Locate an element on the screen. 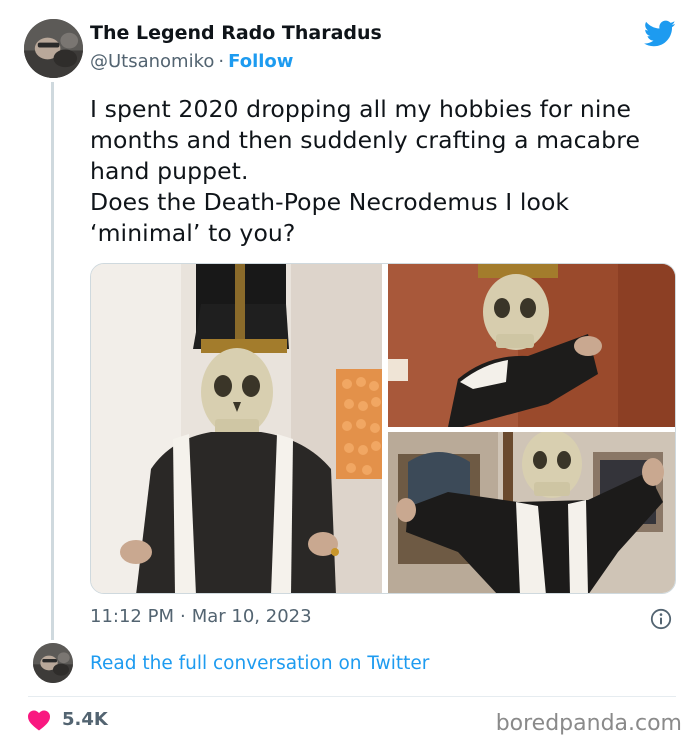  tweet-time: 11:12 PM is located at coordinates (132, 616).